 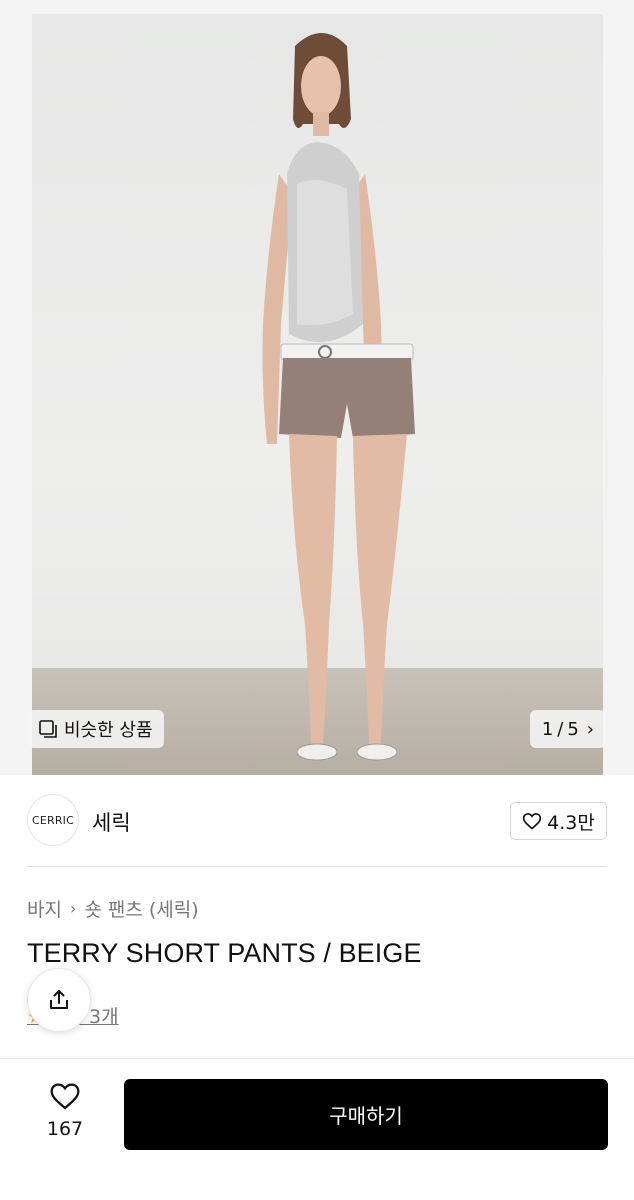 What do you see at coordinates (317, 1058) in the screenshot?
I see `bottom-bar-divider` at bounding box center [317, 1058].